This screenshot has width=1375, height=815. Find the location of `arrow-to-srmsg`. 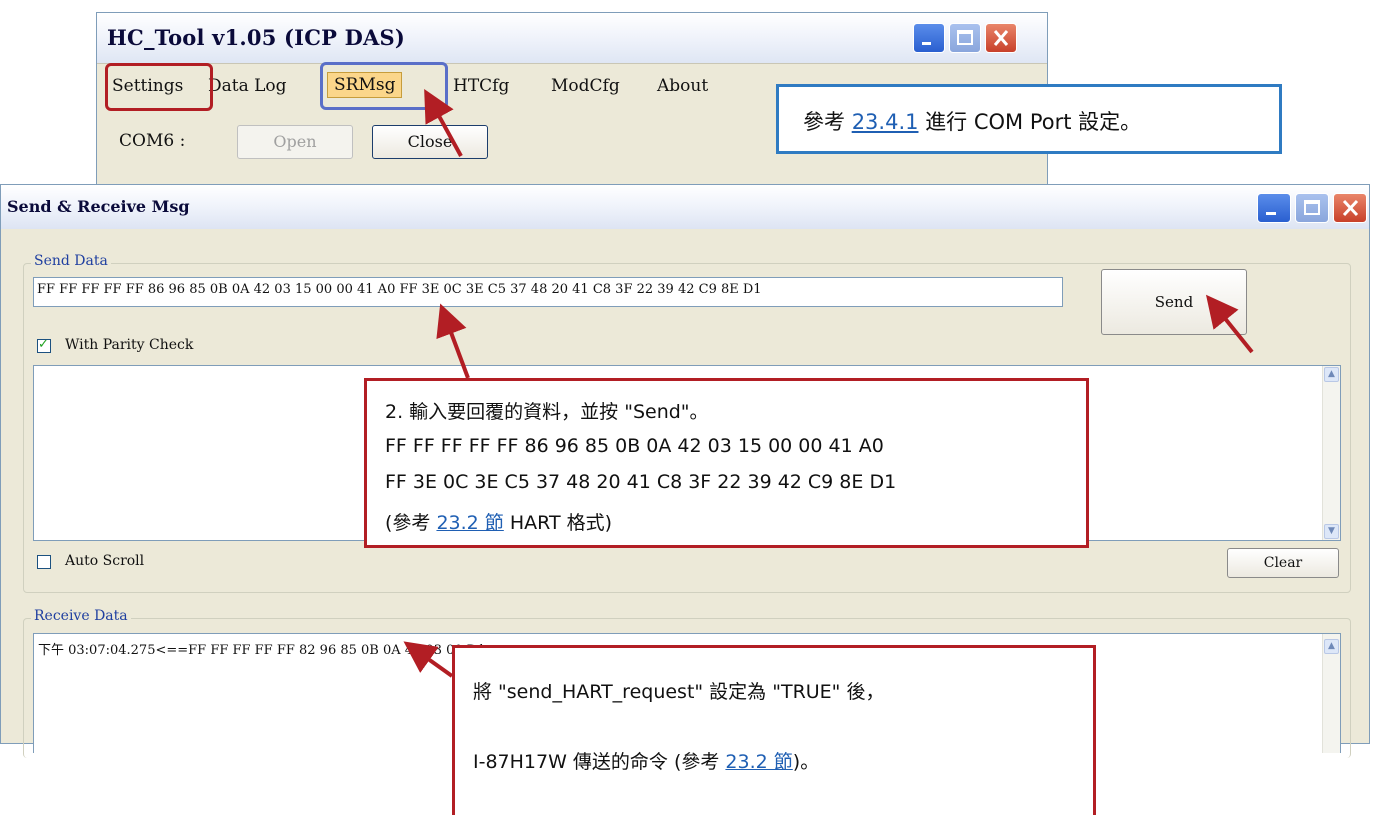

arrow-to-srmsg is located at coordinates (443, 122).